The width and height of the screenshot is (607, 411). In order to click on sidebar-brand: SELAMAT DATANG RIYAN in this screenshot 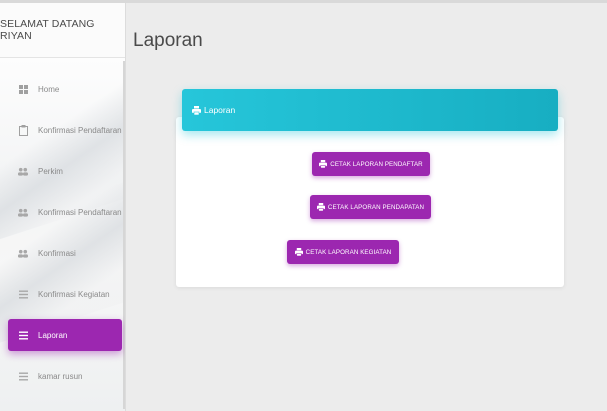, I will do `click(62, 30)`.